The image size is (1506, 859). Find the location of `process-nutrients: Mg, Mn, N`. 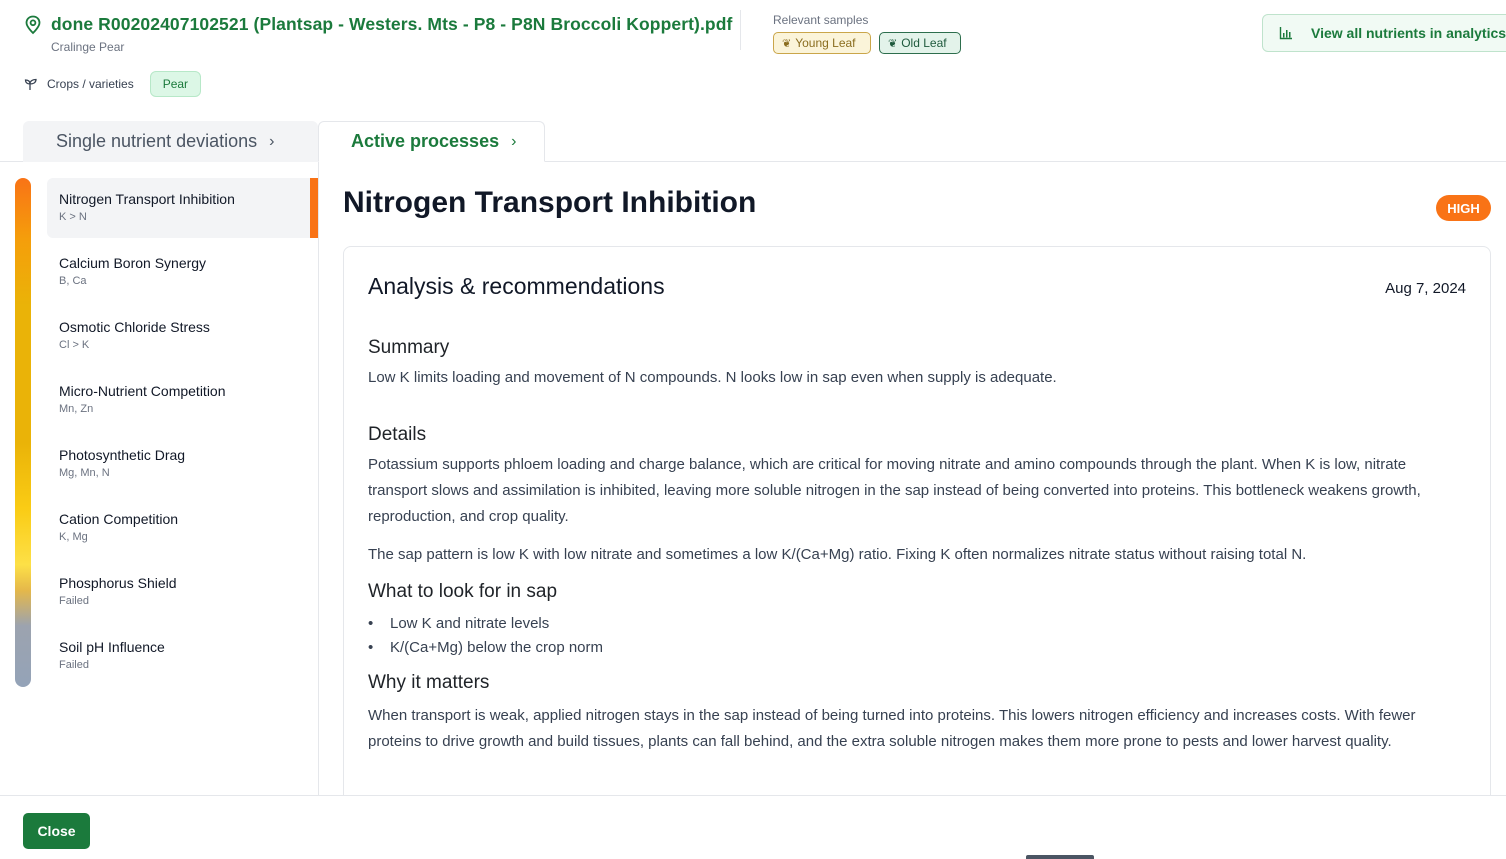

process-nutrients: Mg, Mn, N is located at coordinates (84, 473).